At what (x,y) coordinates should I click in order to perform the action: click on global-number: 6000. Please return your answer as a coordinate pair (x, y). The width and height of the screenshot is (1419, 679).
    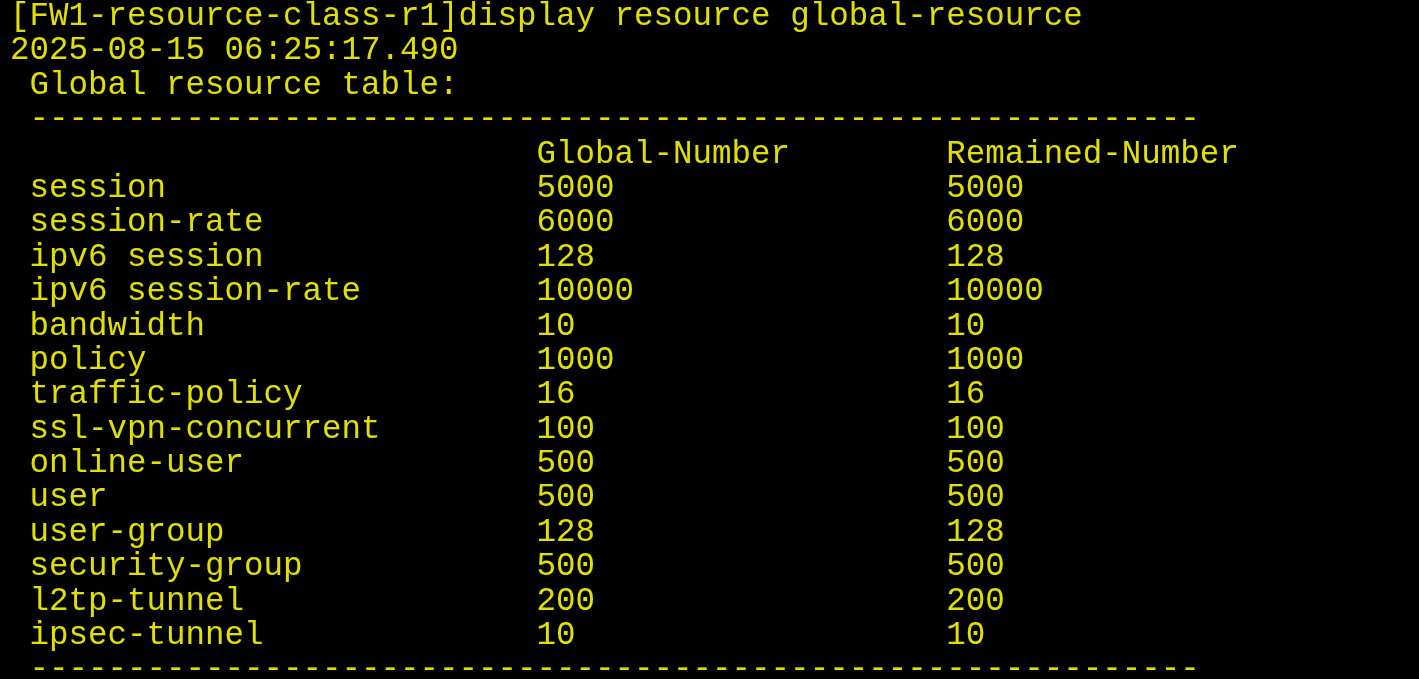
    Looking at the image, I should click on (576, 223).